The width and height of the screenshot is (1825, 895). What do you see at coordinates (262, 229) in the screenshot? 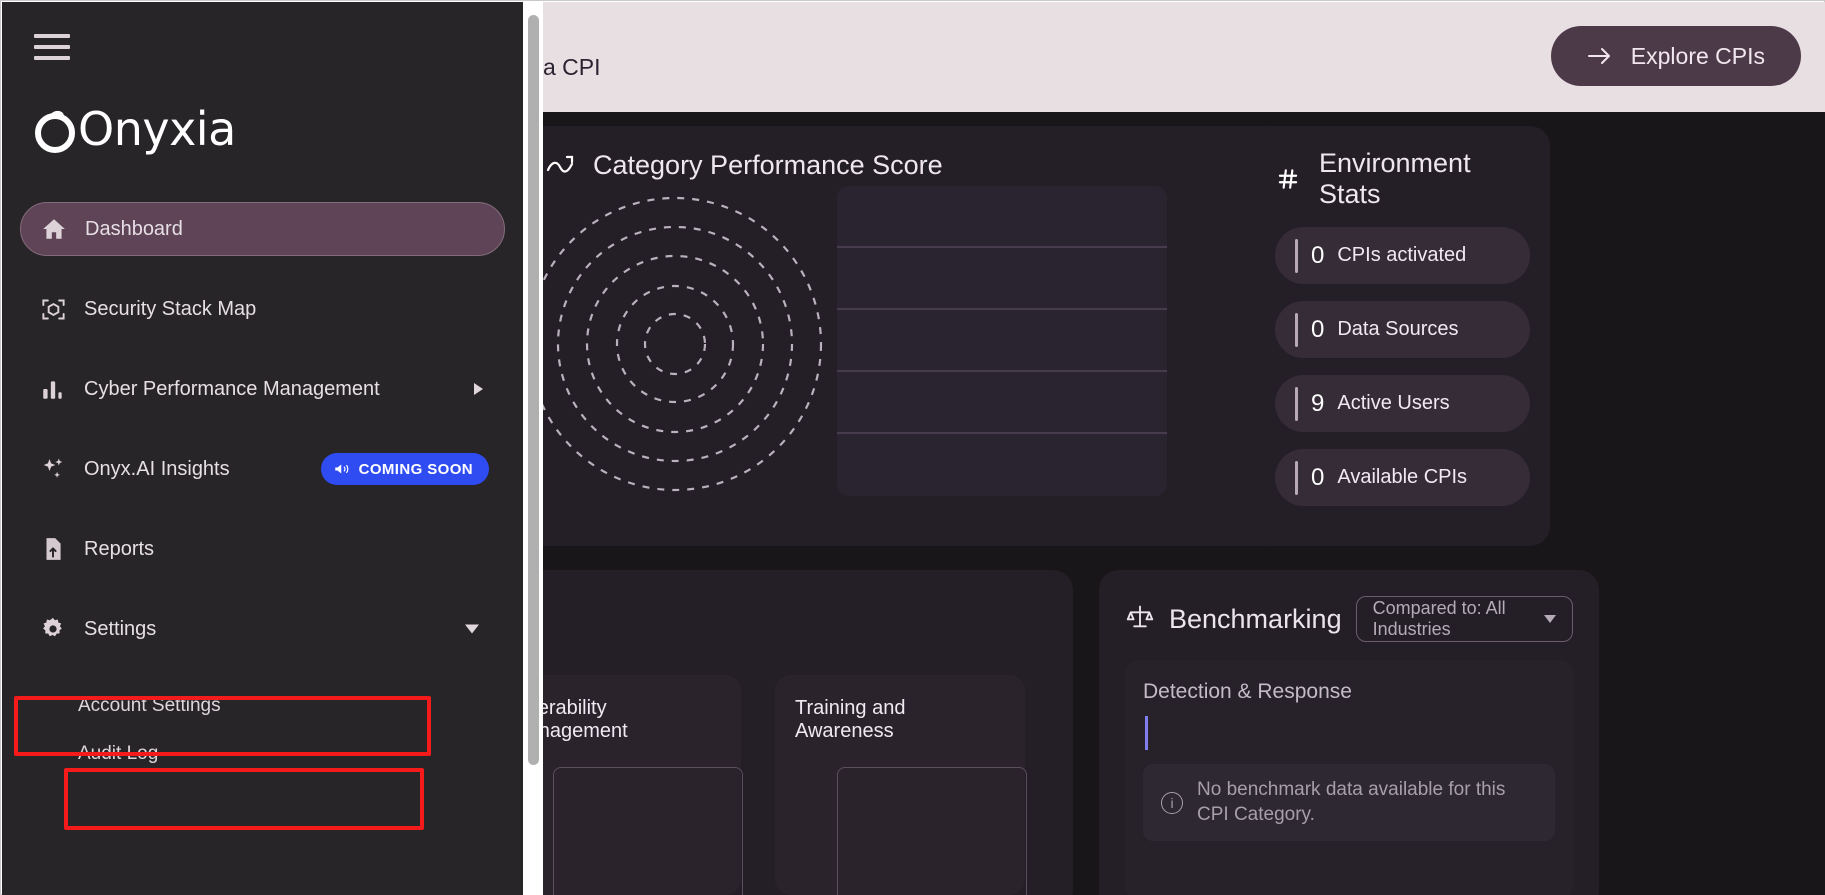
I see `sidebar-item-dashboard: Dashboard` at bounding box center [262, 229].